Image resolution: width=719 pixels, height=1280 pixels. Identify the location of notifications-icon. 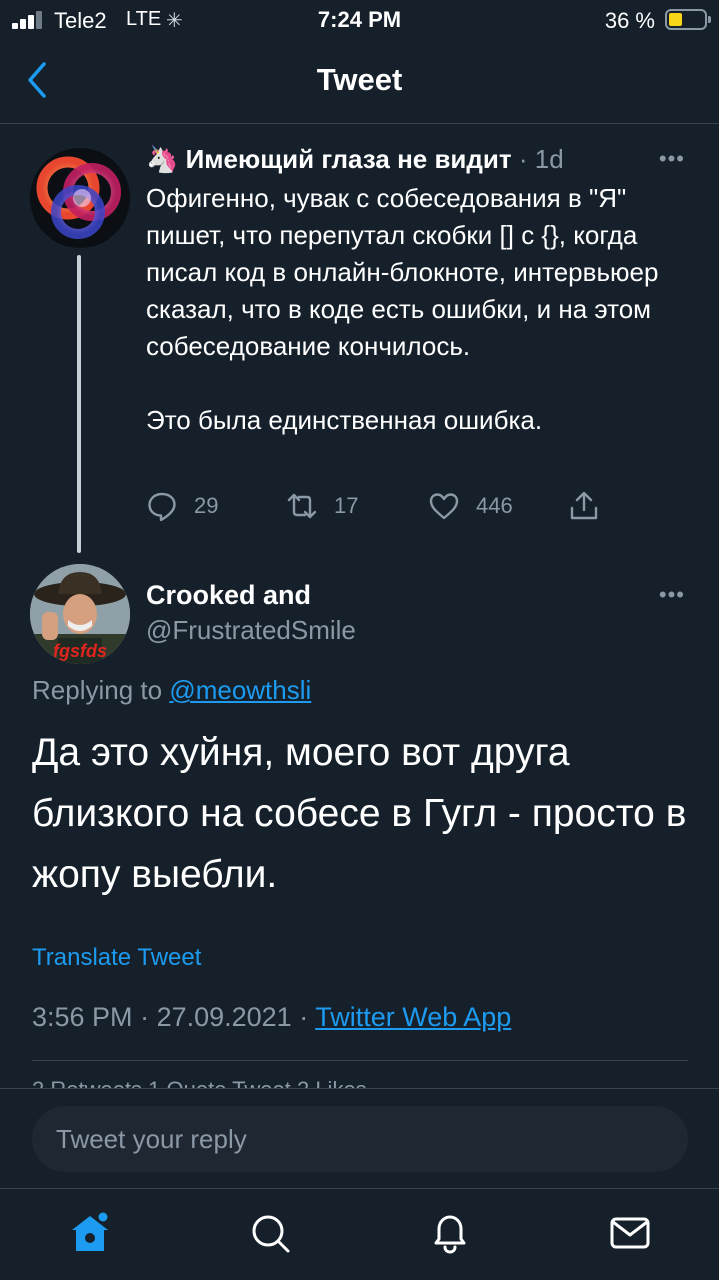
(450, 1234).